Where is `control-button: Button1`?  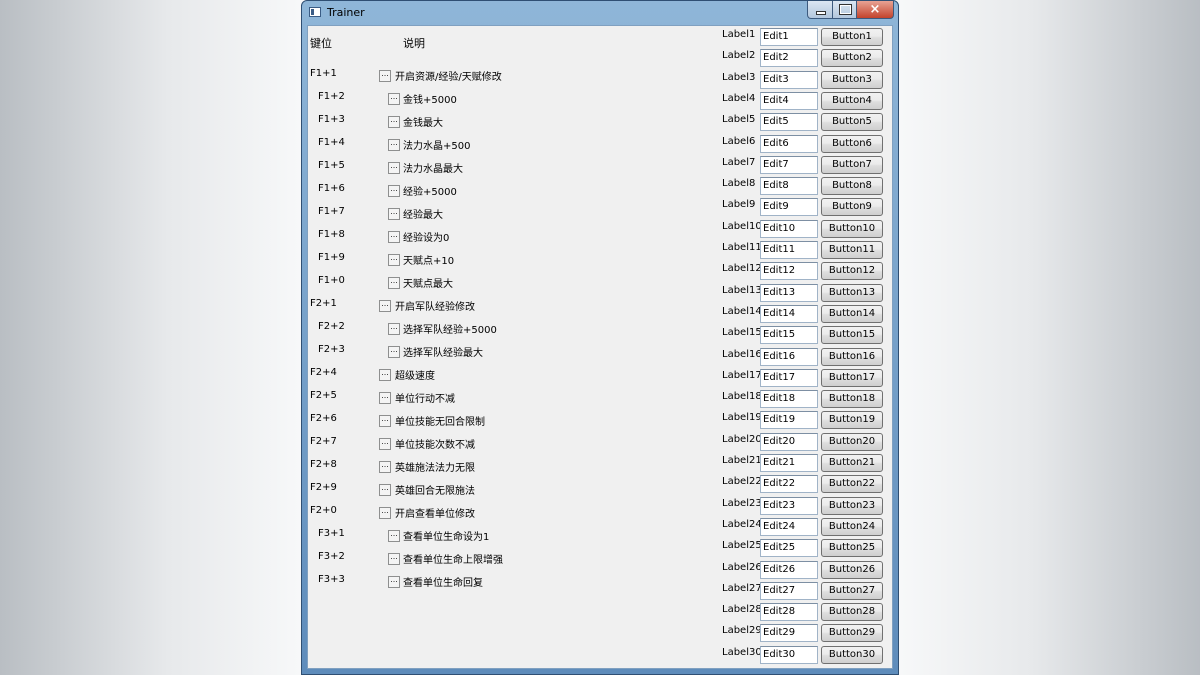
control-button: Button1 is located at coordinates (852, 37).